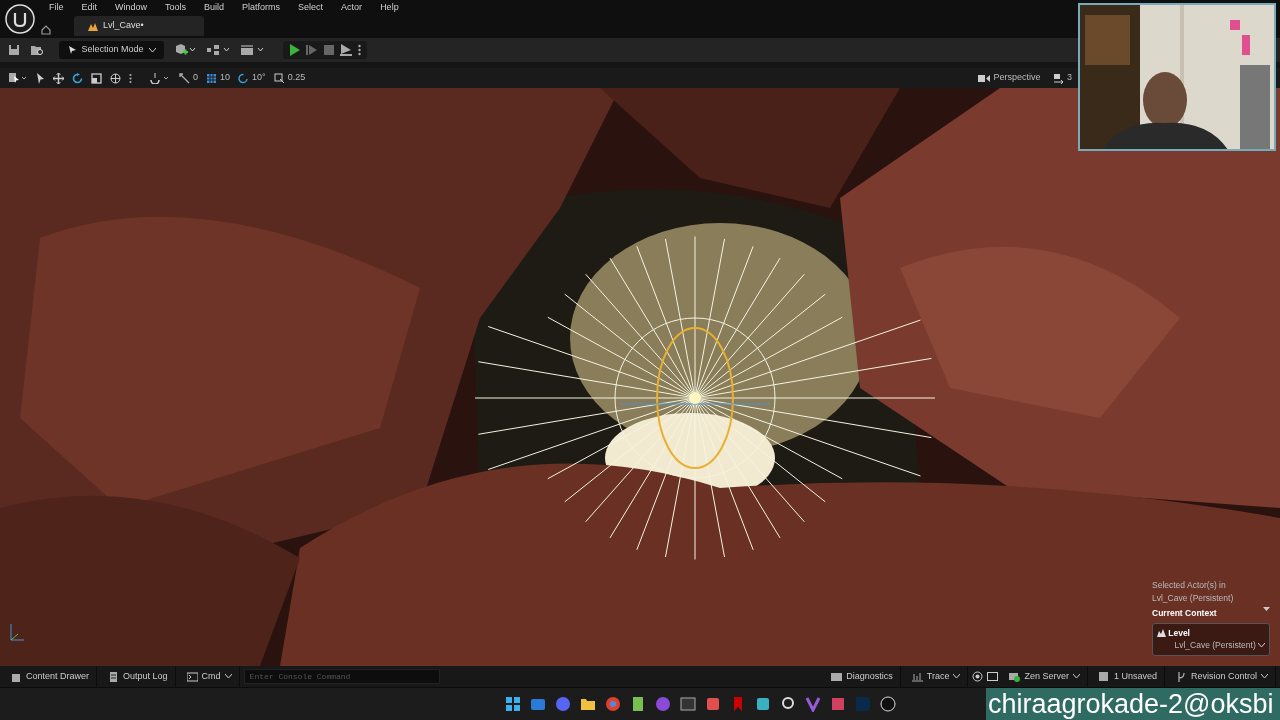 Image resolution: width=1280 pixels, height=720 pixels. What do you see at coordinates (51, 676) in the screenshot?
I see `status-button: Content Drawer` at bounding box center [51, 676].